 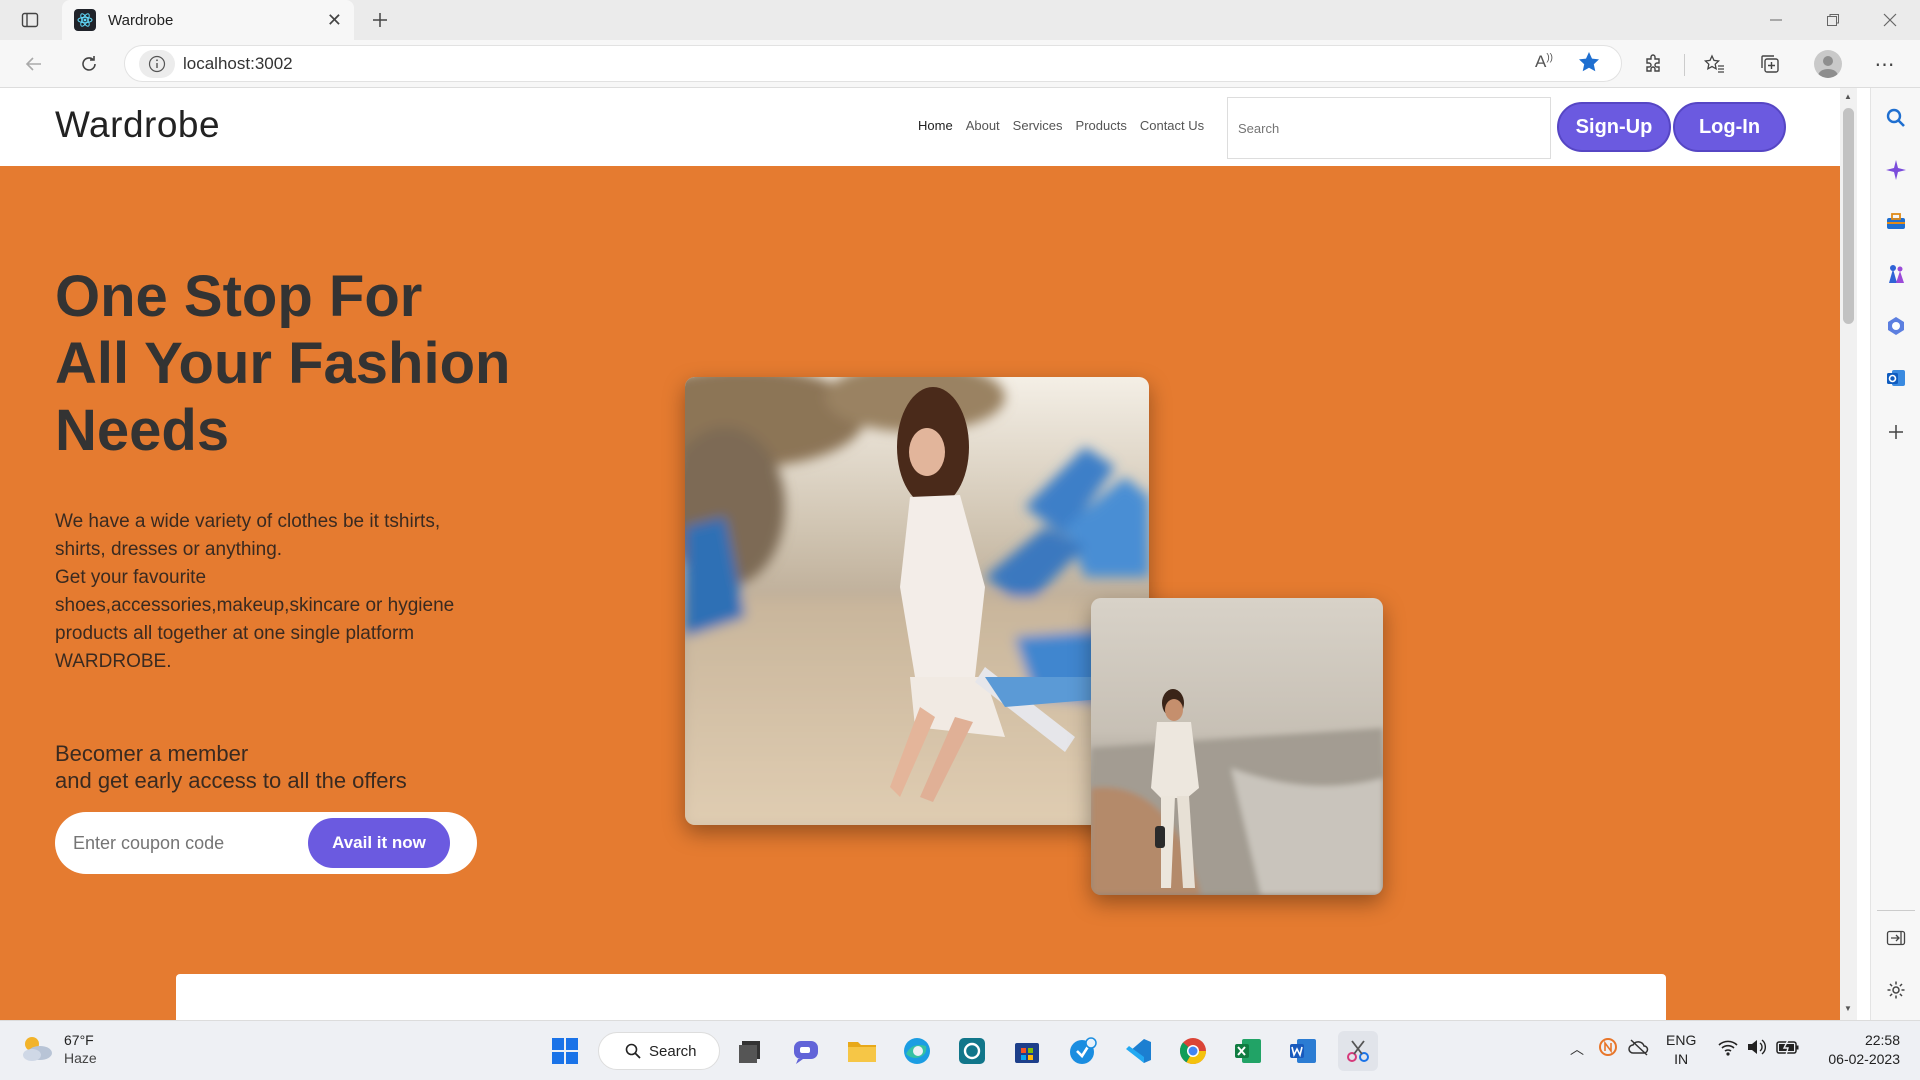 What do you see at coordinates (1833, 20) in the screenshot?
I see `restore-icon` at bounding box center [1833, 20].